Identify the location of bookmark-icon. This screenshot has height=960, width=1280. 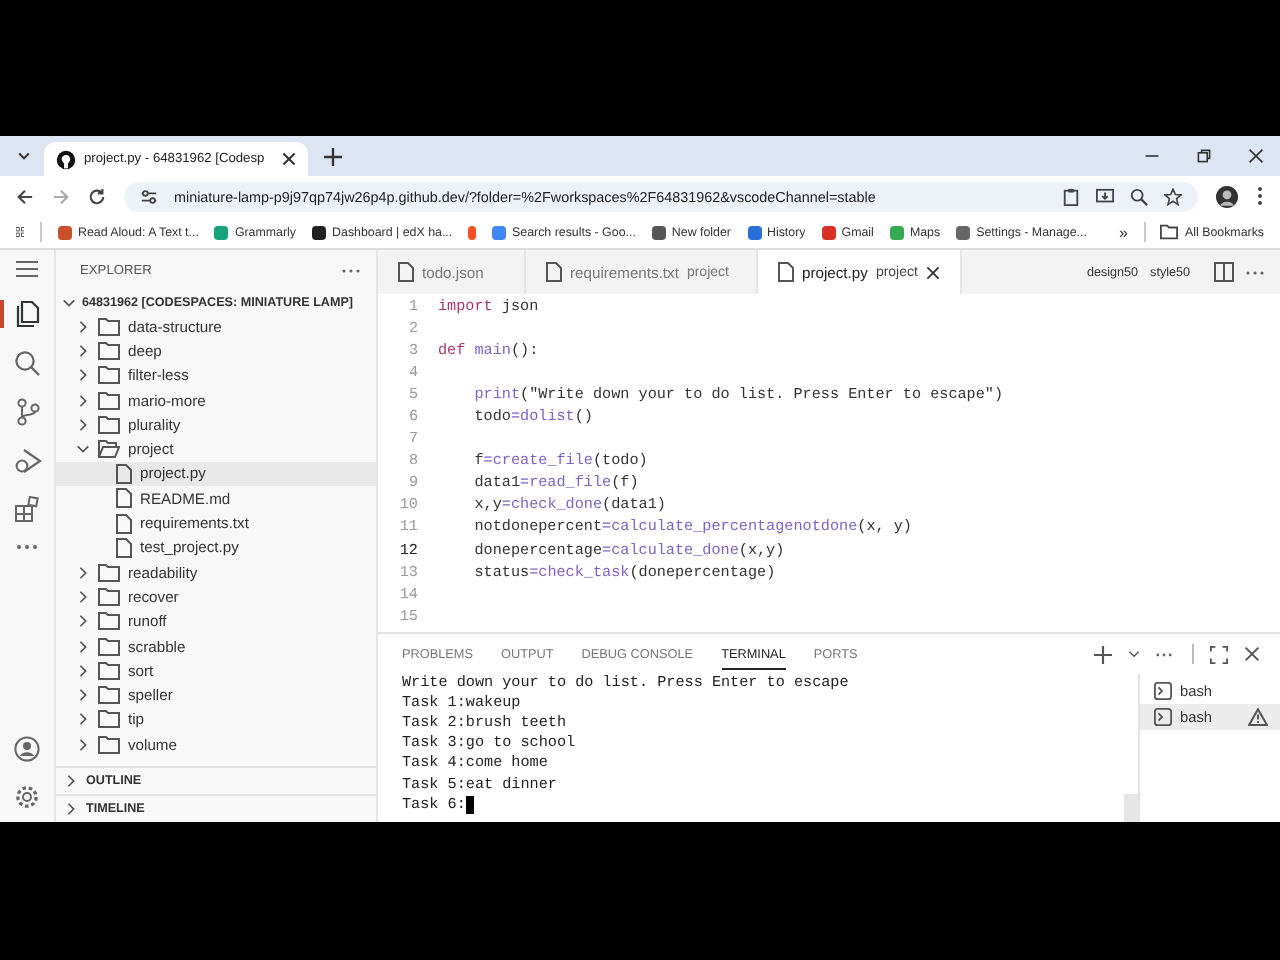
(472, 232).